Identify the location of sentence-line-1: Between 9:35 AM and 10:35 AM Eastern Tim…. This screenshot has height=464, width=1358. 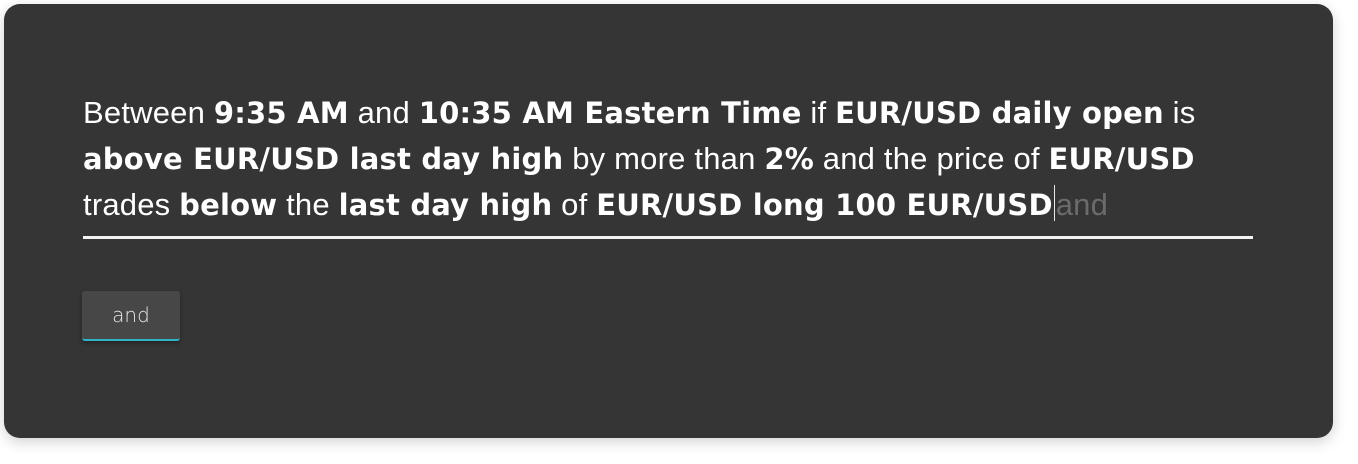
(683, 113).